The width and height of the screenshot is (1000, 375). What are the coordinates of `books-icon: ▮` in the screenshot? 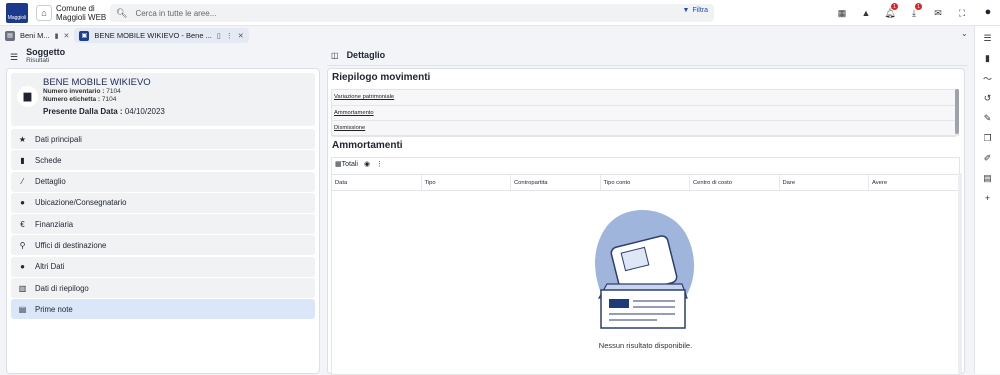 It's located at (988, 58).